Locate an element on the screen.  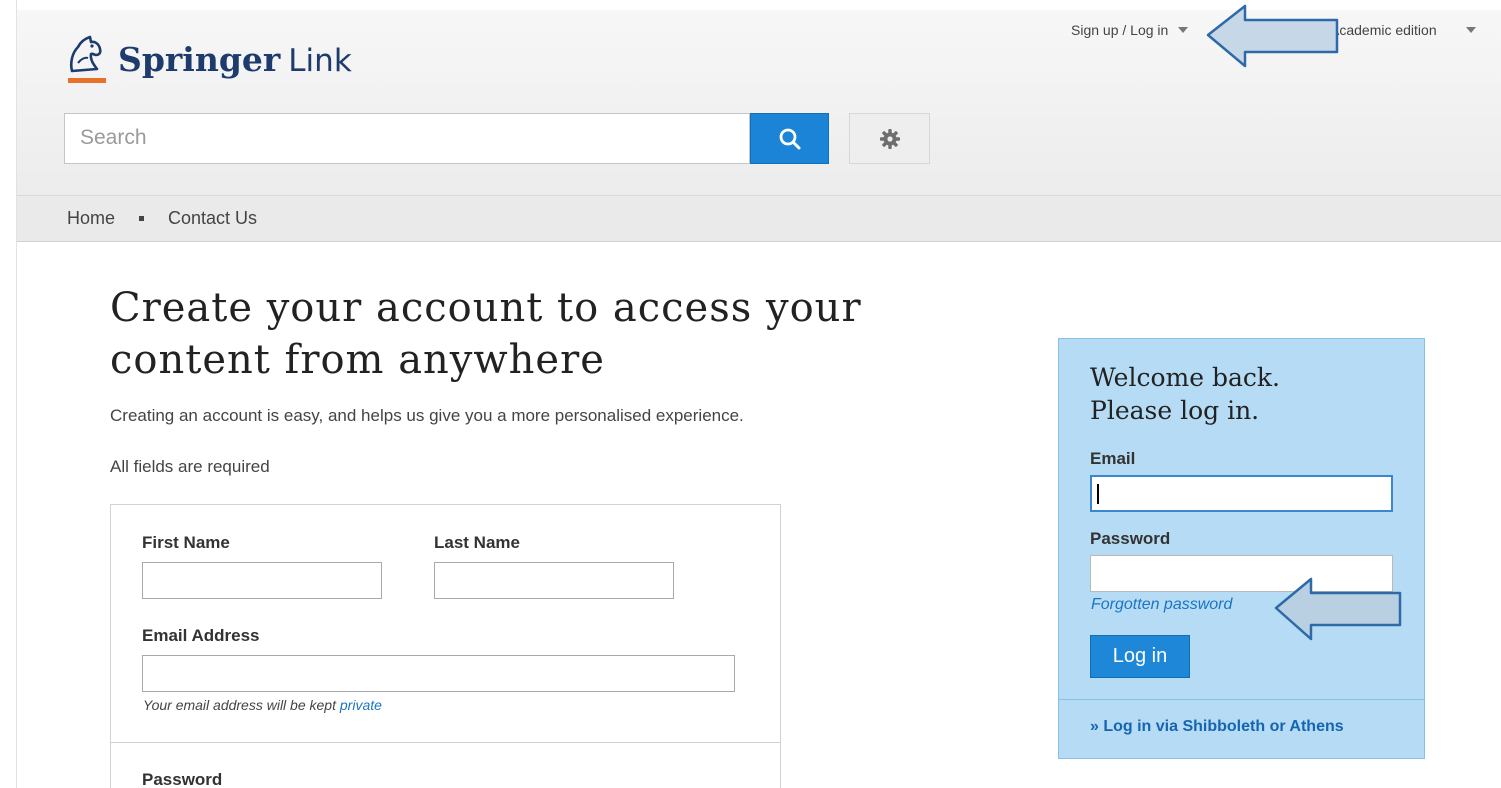
sign-up-log-in-menu: Sign up / Log in is located at coordinates (1130, 30).